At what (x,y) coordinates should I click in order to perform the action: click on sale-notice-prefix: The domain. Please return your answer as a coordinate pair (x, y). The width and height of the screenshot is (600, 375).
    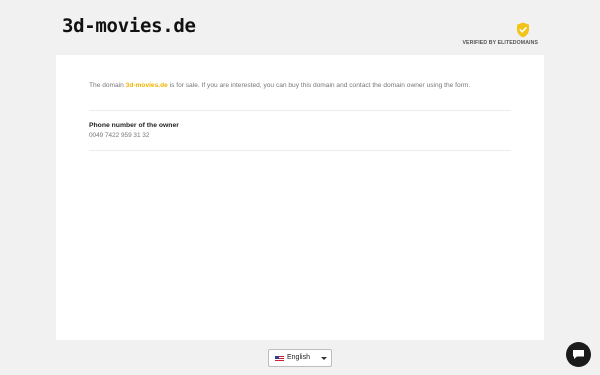
    Looking at the image, I should click on (107, 85).